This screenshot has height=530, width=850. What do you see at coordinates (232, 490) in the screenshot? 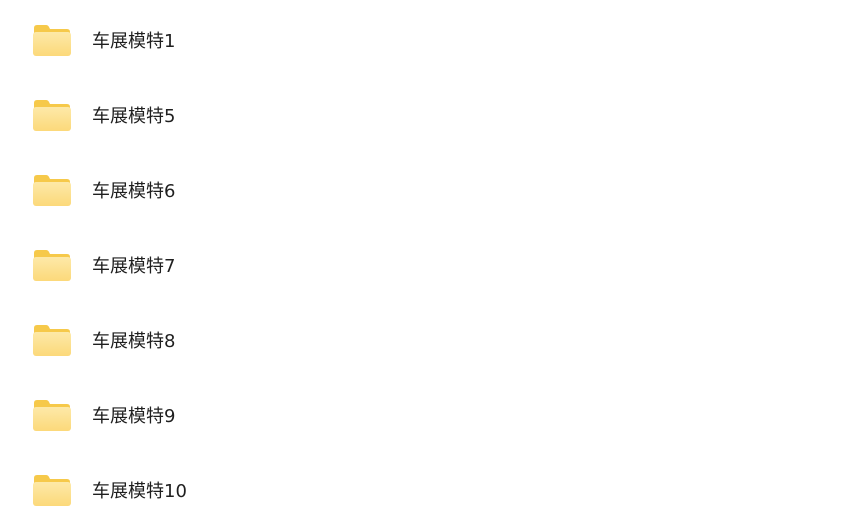
I see `folder-item-10: 车展模特10` at bounding box center [232, 490].